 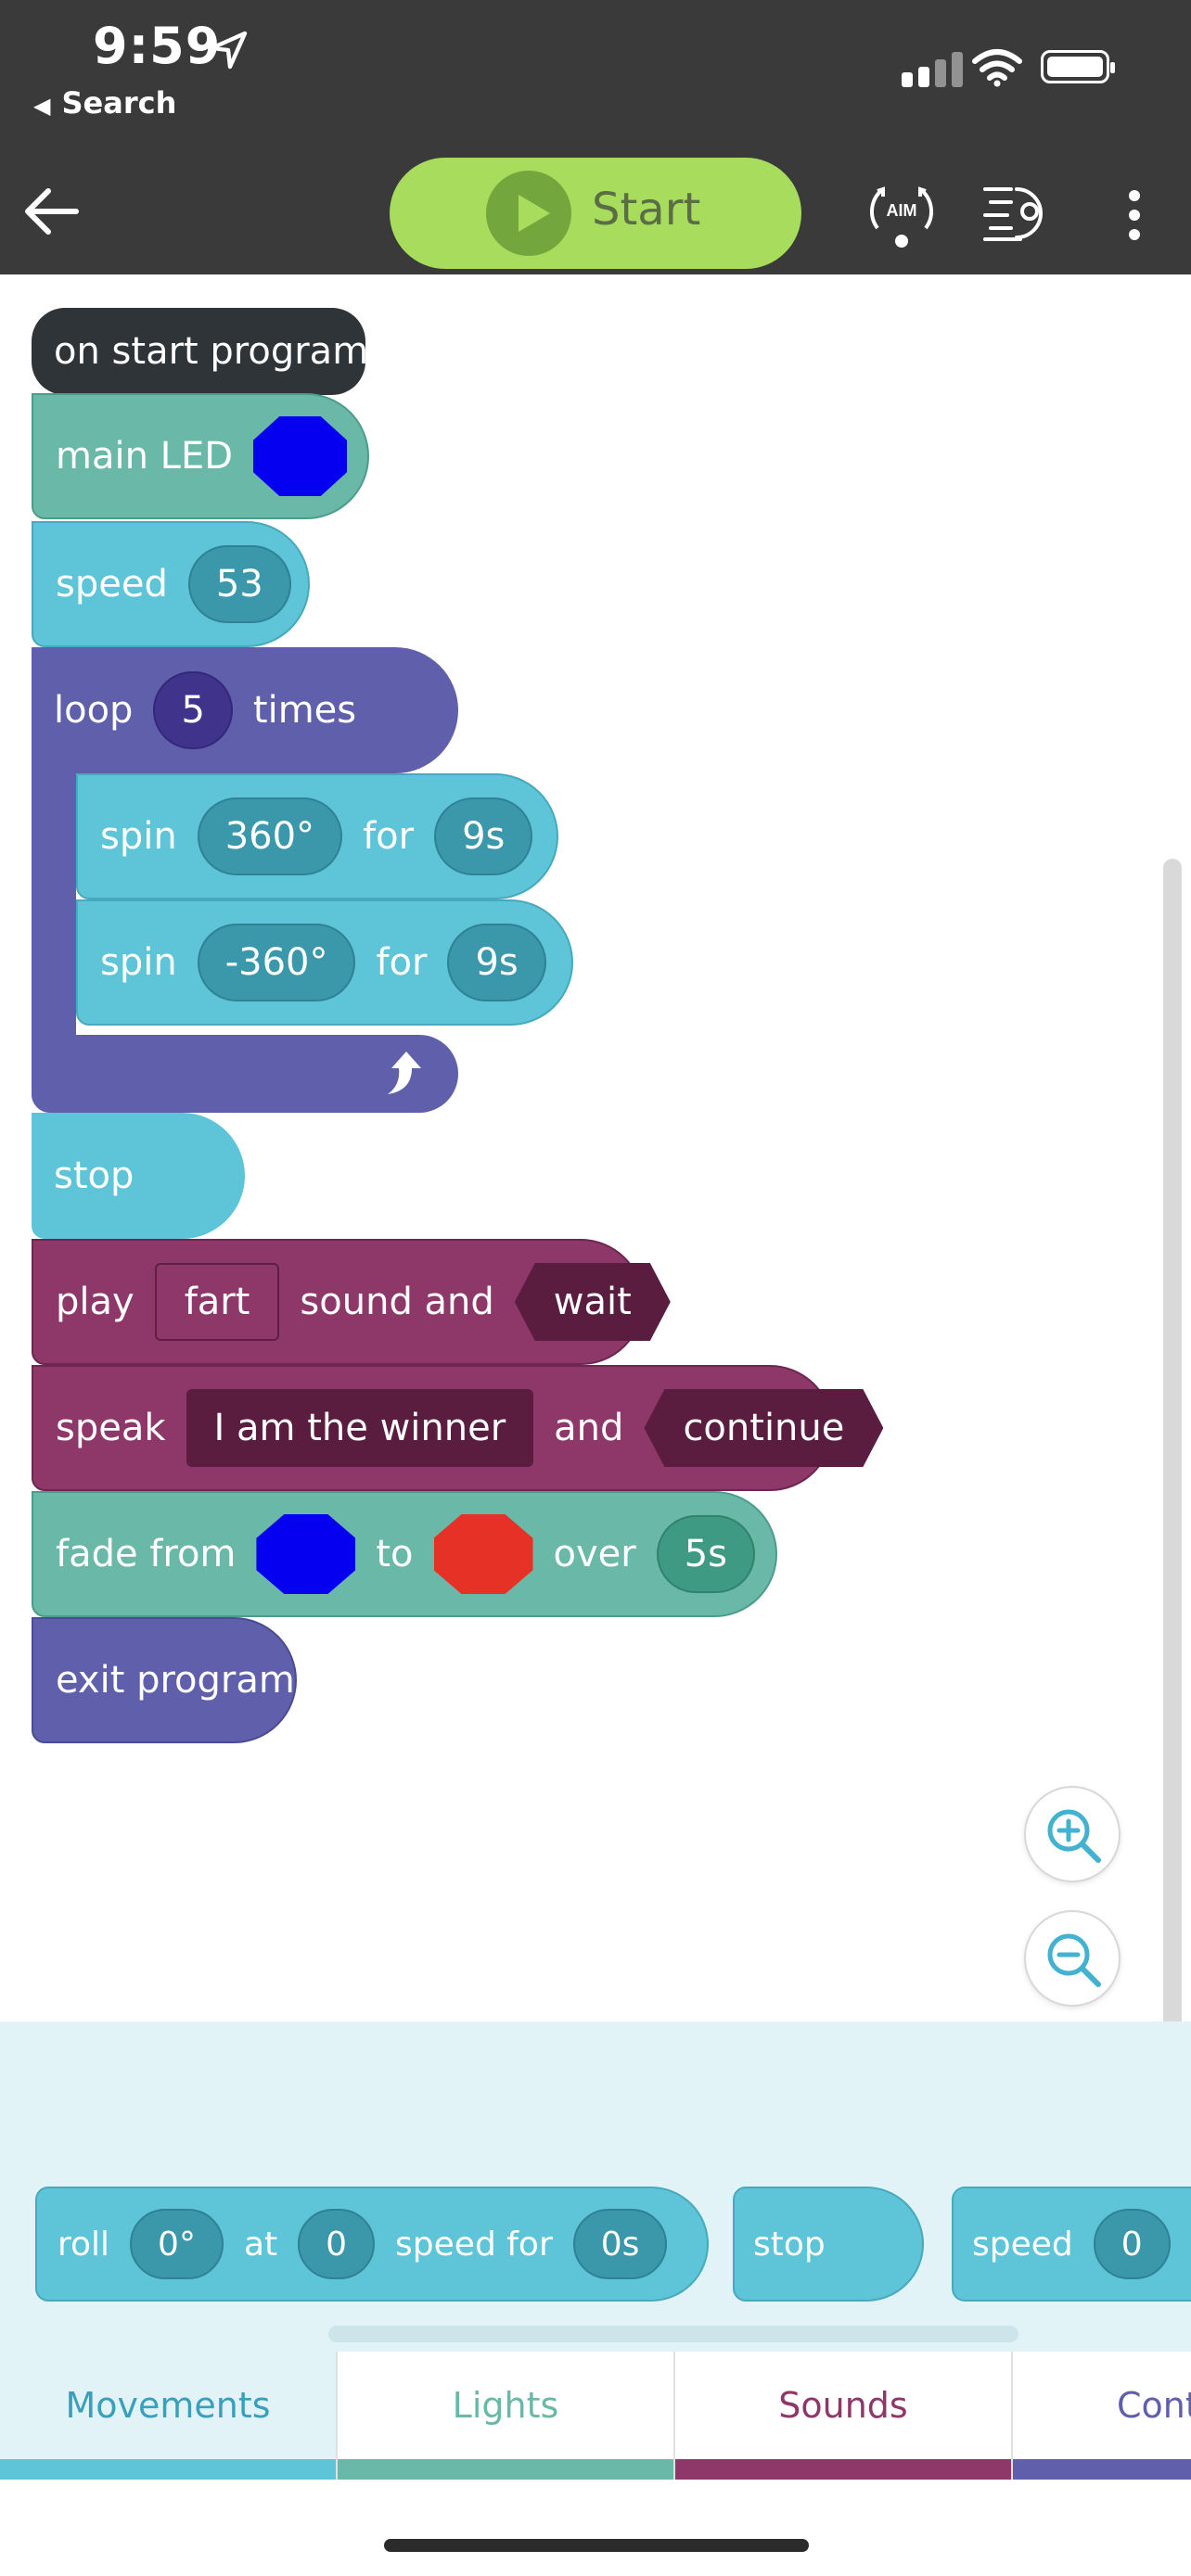 I want to click on zoom-out-button, so click(x=1073, y=1958).